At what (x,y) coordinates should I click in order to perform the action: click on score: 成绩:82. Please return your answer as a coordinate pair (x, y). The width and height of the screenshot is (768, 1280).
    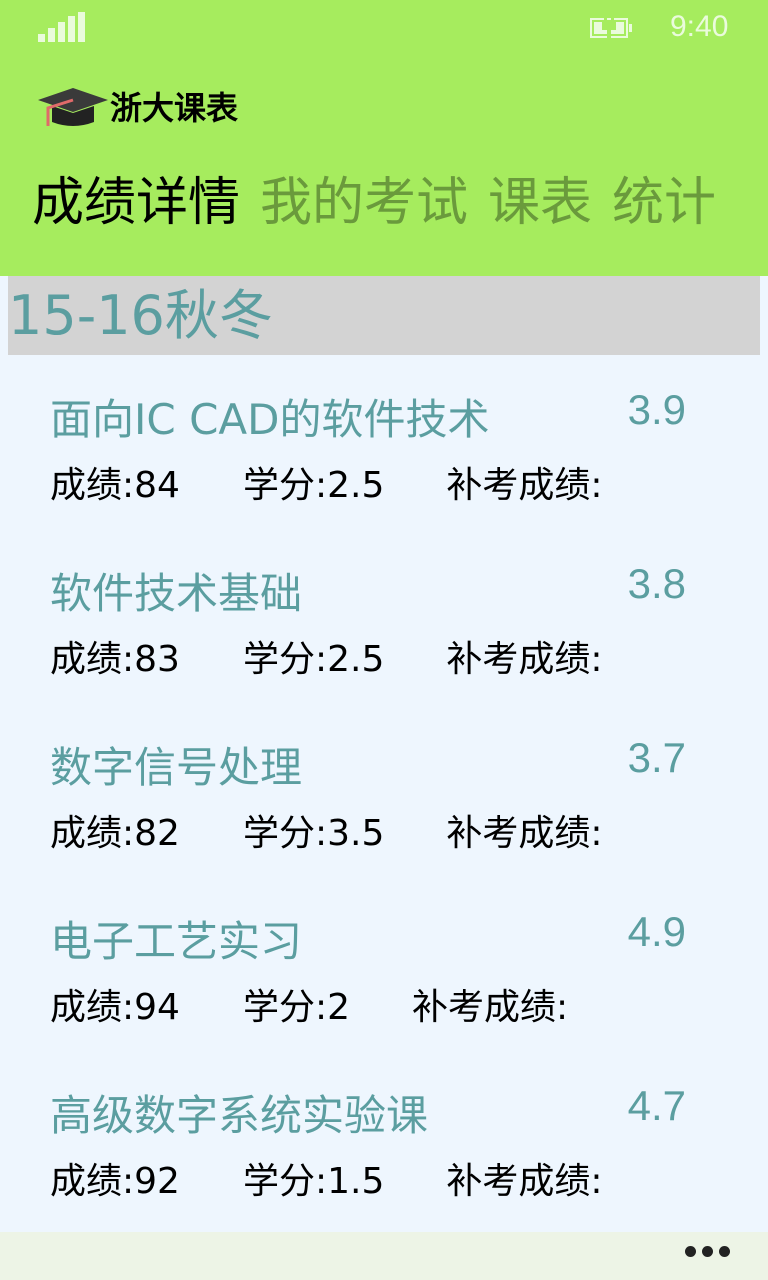
    Looking at the image, I should click on (115, 833).